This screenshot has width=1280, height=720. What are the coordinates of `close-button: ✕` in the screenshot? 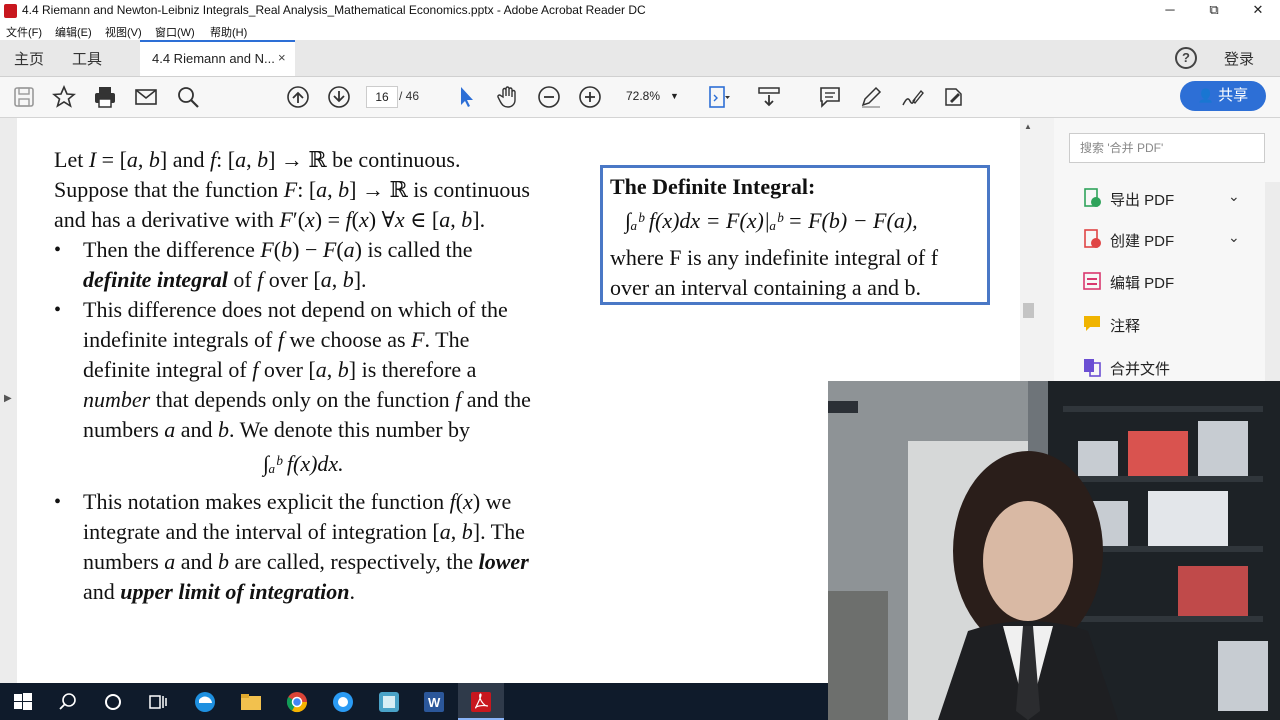 It's located at (1258, 11).